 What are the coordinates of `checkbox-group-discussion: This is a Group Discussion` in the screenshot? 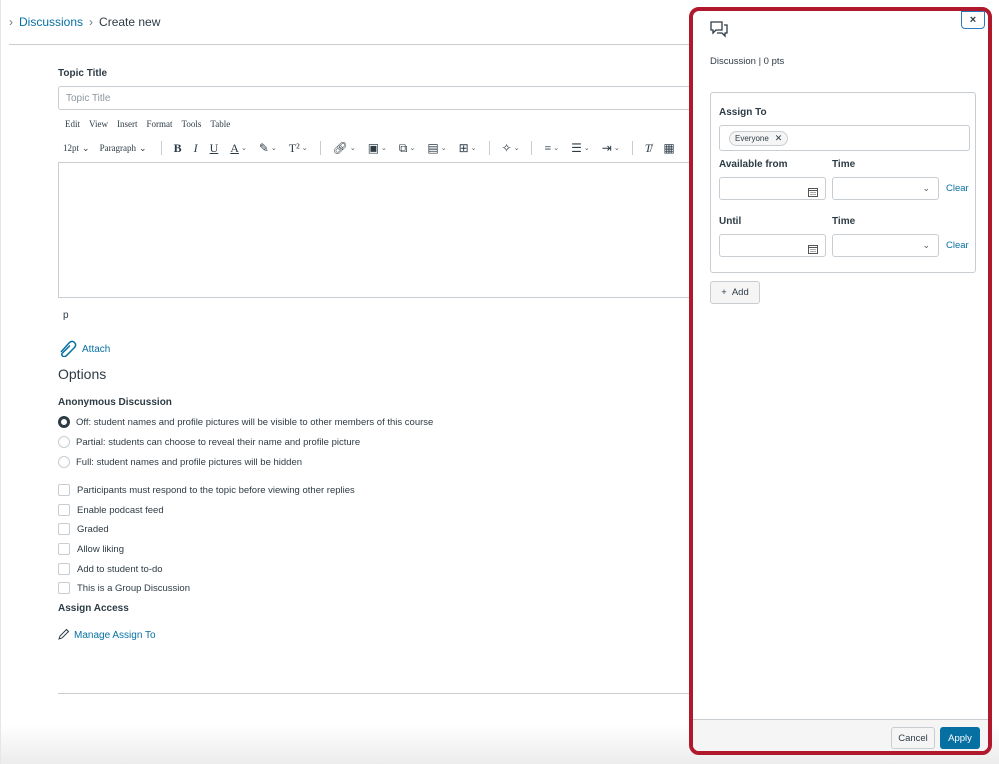 It's located at (124, 588).